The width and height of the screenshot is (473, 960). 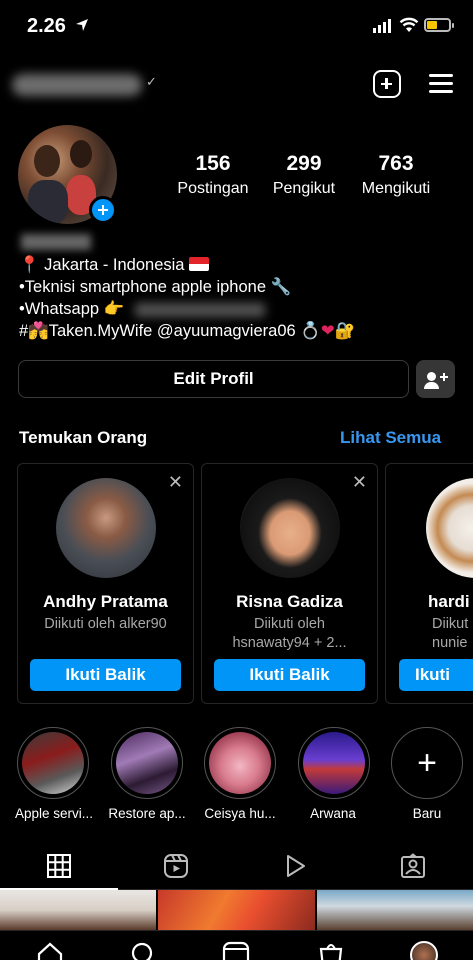 What do you see at coordinates (289, 602) in the screenshot?
I see `suggestion-name: Risna Gadiza` at bounding box center [289, 602].